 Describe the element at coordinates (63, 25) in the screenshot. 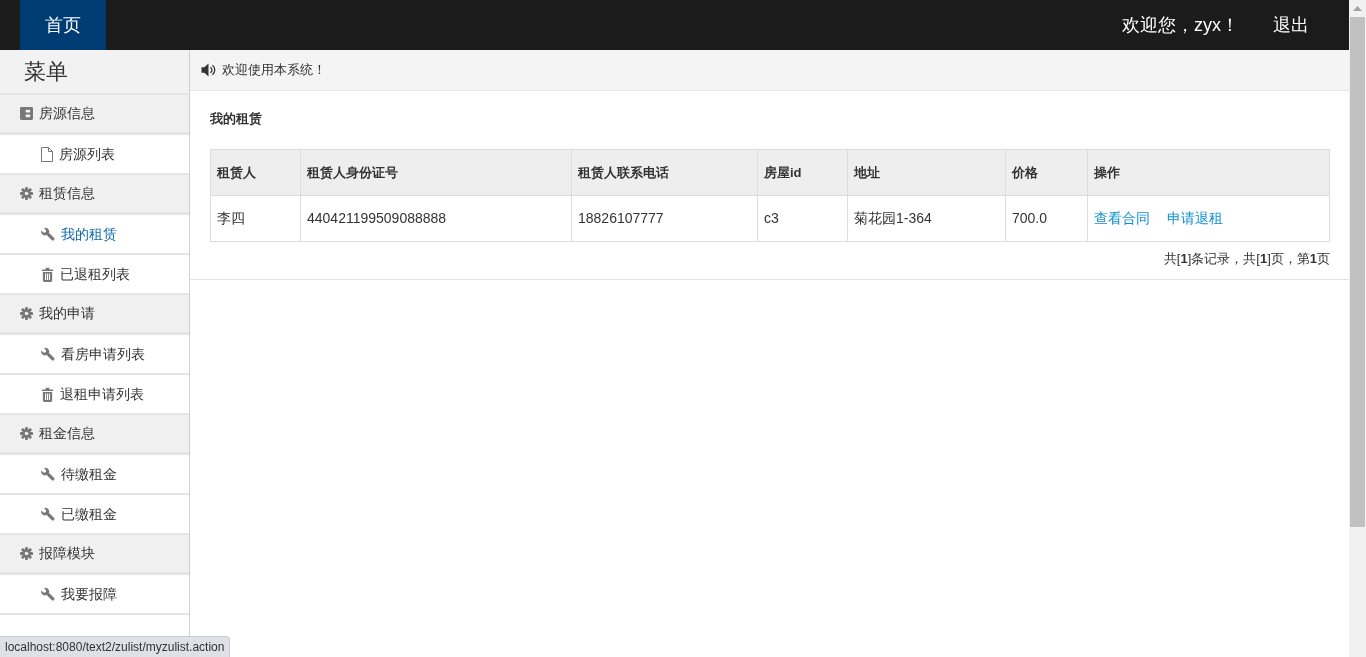

I see `nav-tab: 首页` at that location.